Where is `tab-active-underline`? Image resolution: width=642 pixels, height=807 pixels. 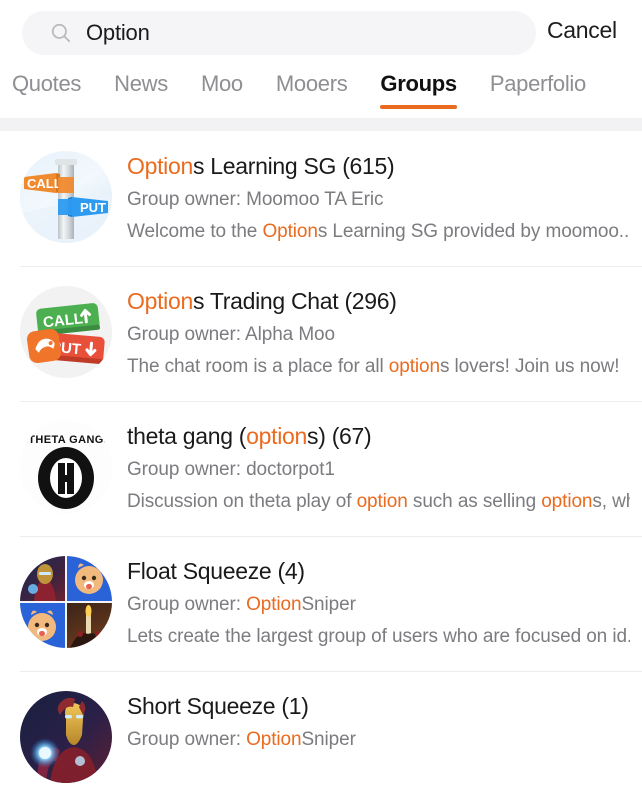
tab-active-underline is located at coordinates (418, 107).